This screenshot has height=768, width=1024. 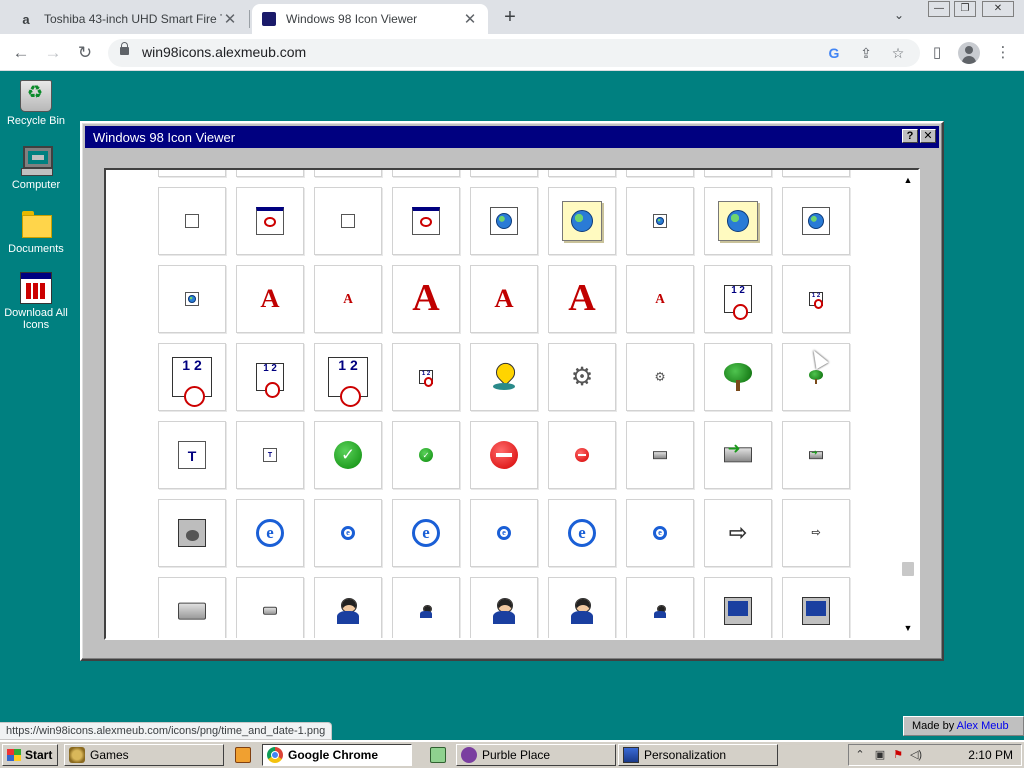 I want to click on forward-arrow-icon: →, so click(x=53, y=53).